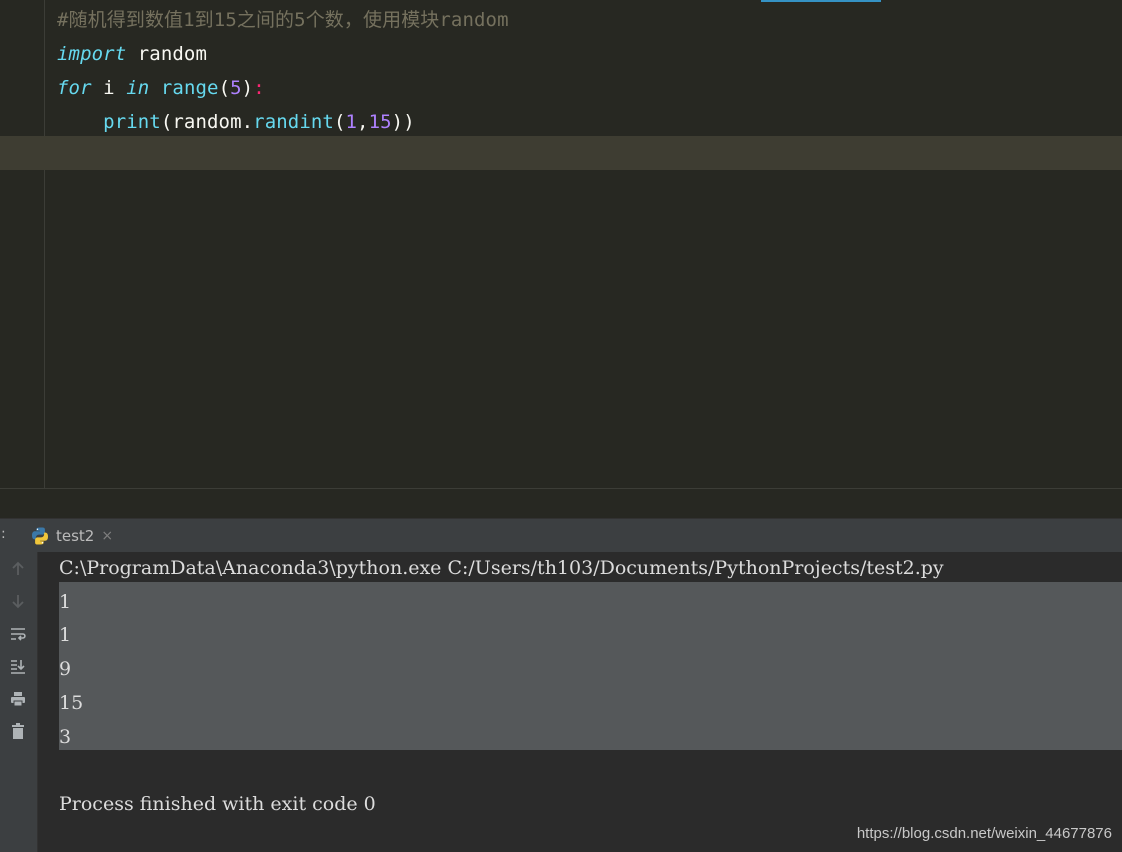 This screenshot has height=852, width=1122. I want to click on code-token: :, so click(259, 88).